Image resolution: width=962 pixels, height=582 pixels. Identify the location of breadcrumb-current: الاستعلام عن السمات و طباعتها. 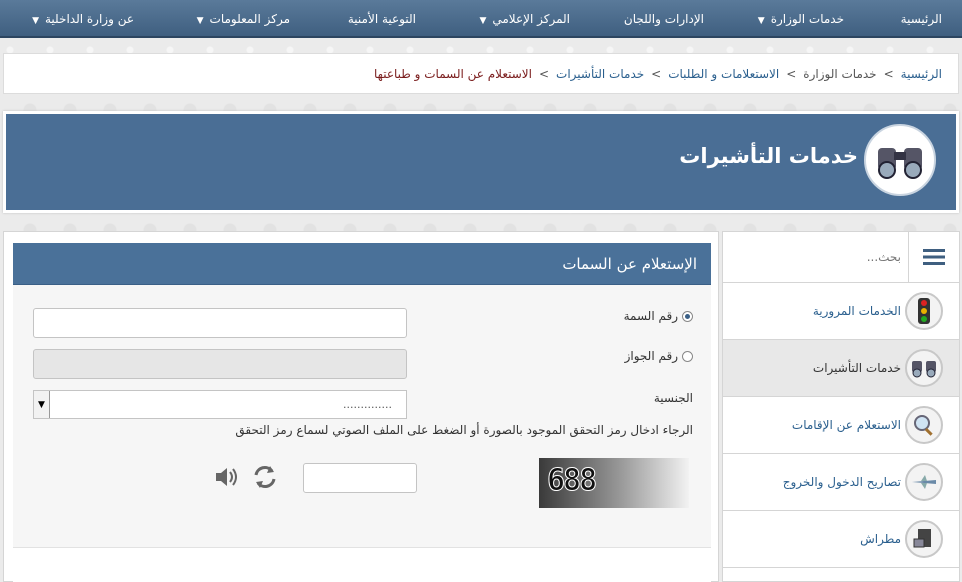
(453, 74).